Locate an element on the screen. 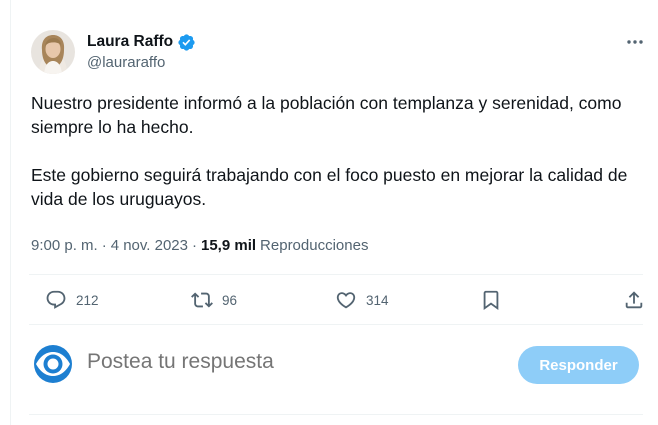  avatar is located at coordinates (53, 52).